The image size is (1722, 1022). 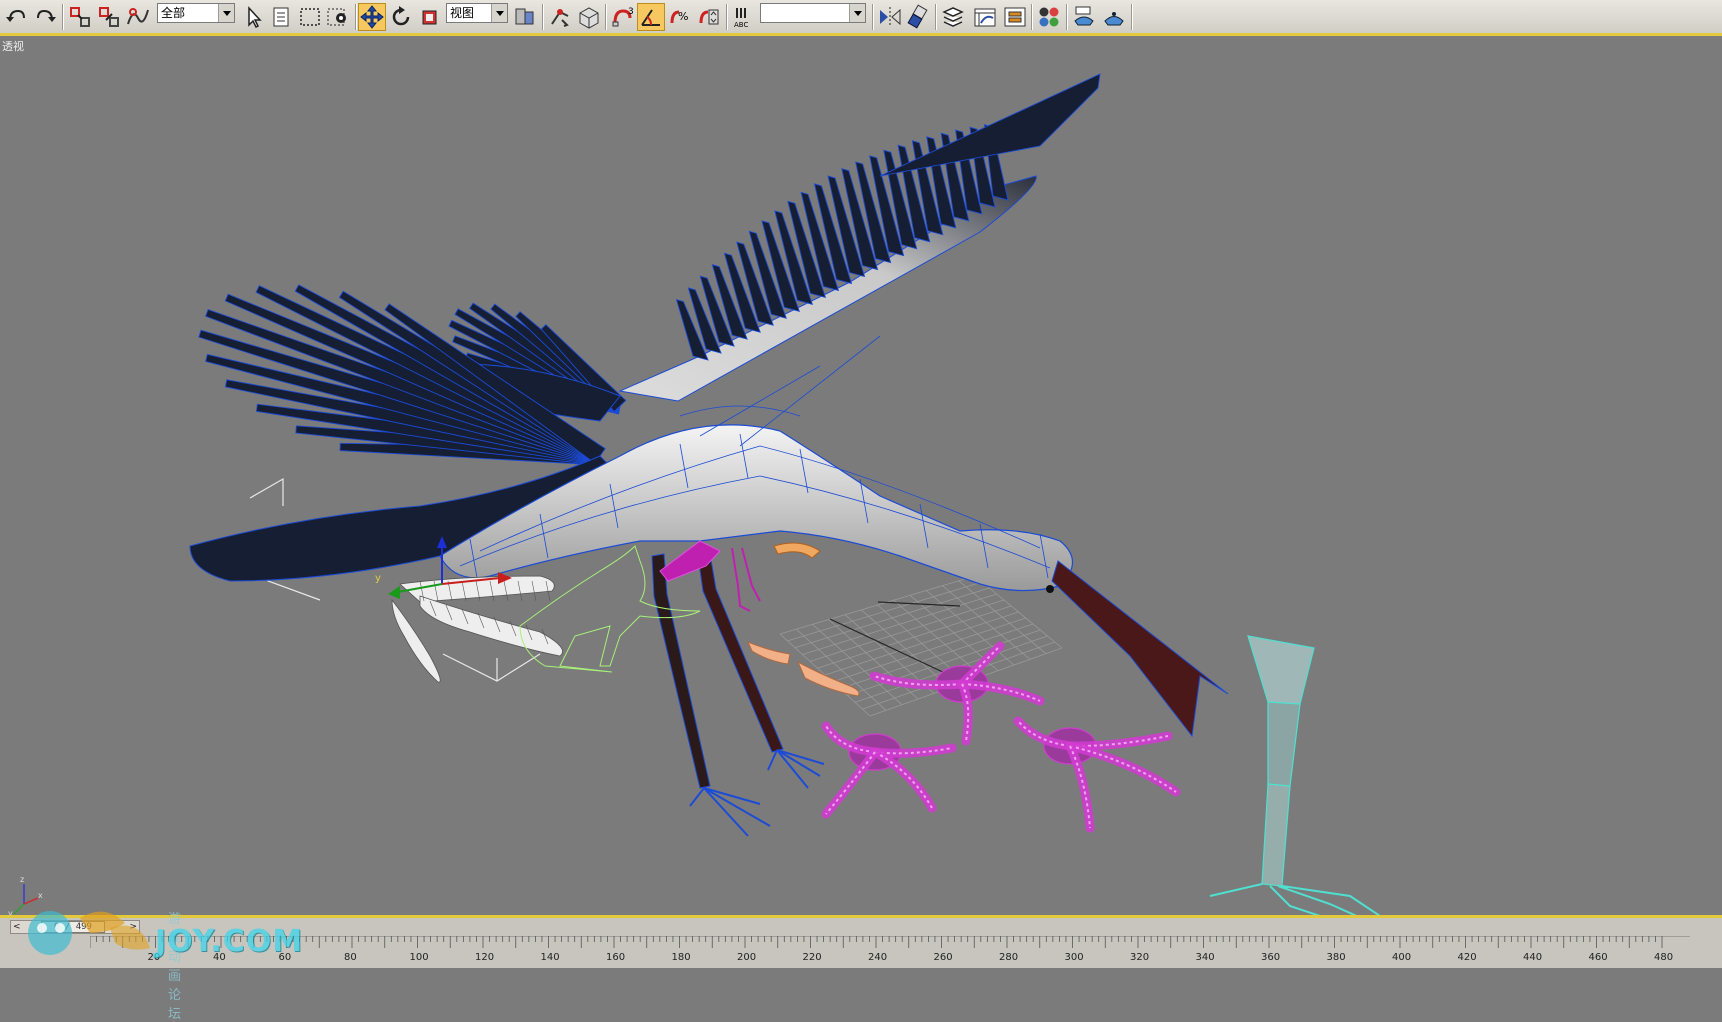 What do you see at coordinates (1532, 957) in the screenshot?
I see `timeline-tick-label: 440` at bounding box center [1532, 957].